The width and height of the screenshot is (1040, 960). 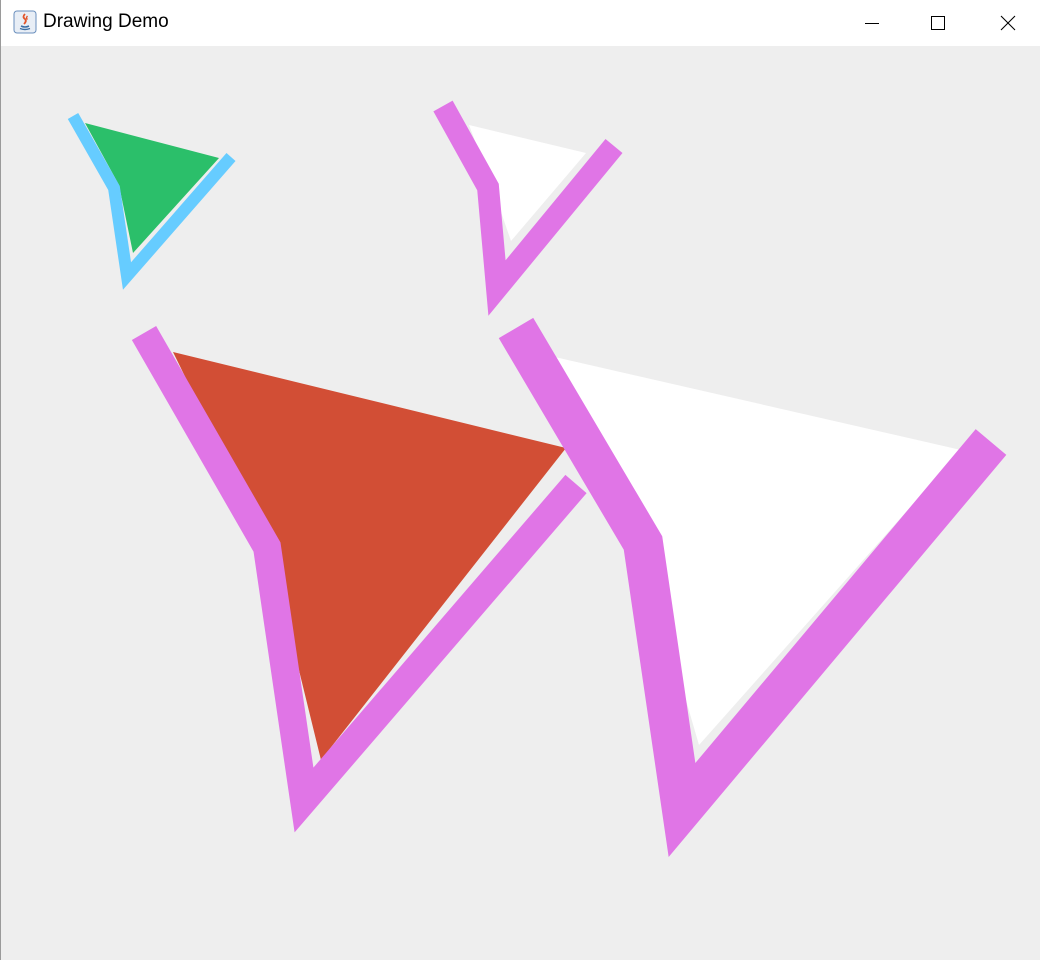 I want to click on window-title: Drawing Demo, so click(x=106, y=21).